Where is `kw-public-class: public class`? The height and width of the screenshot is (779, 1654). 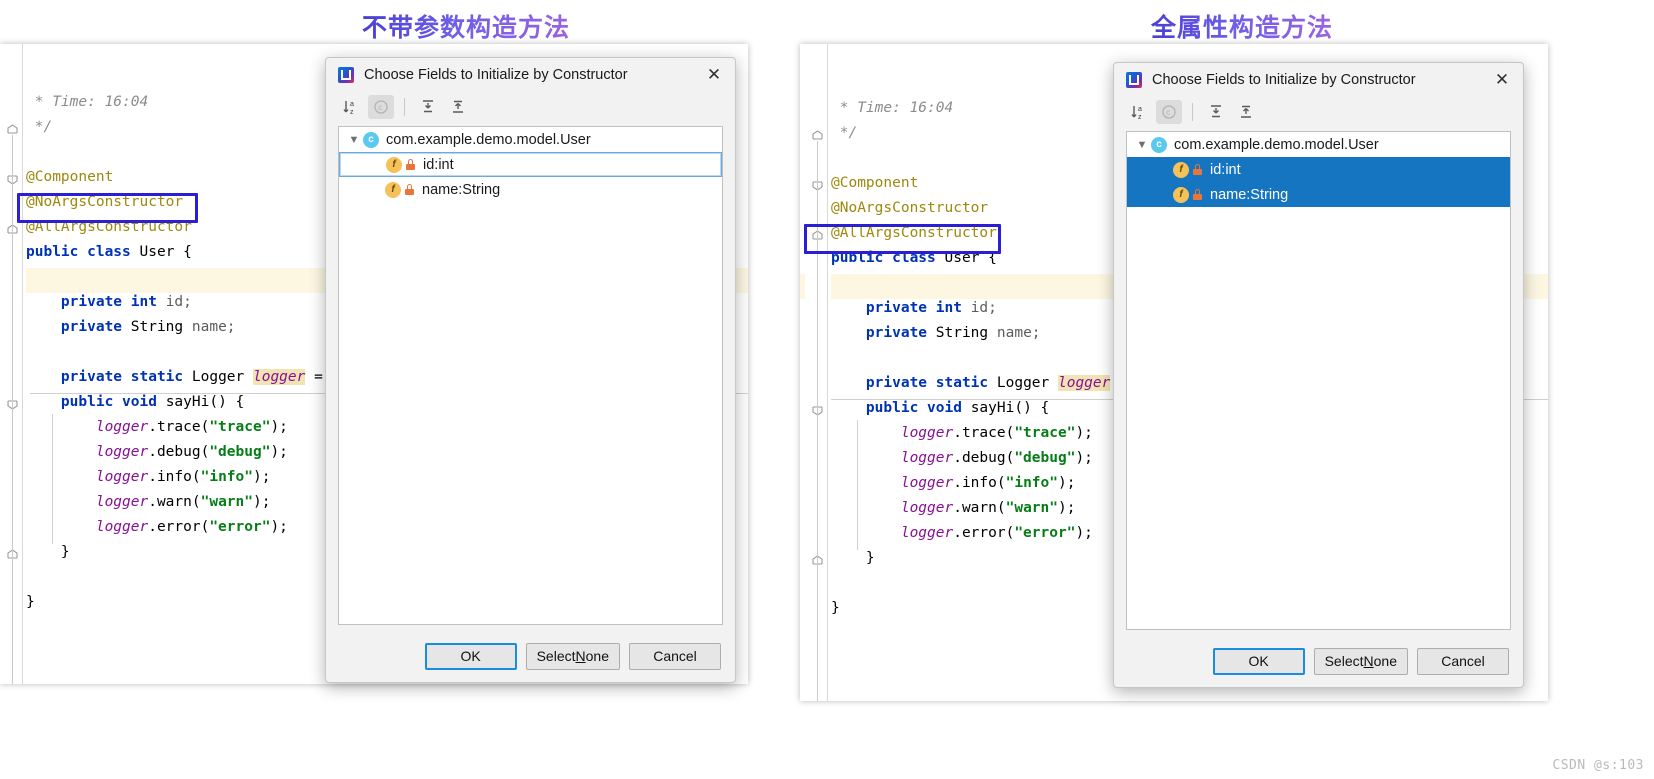 kw-public-class: public class is located at coordinates (83, 252).